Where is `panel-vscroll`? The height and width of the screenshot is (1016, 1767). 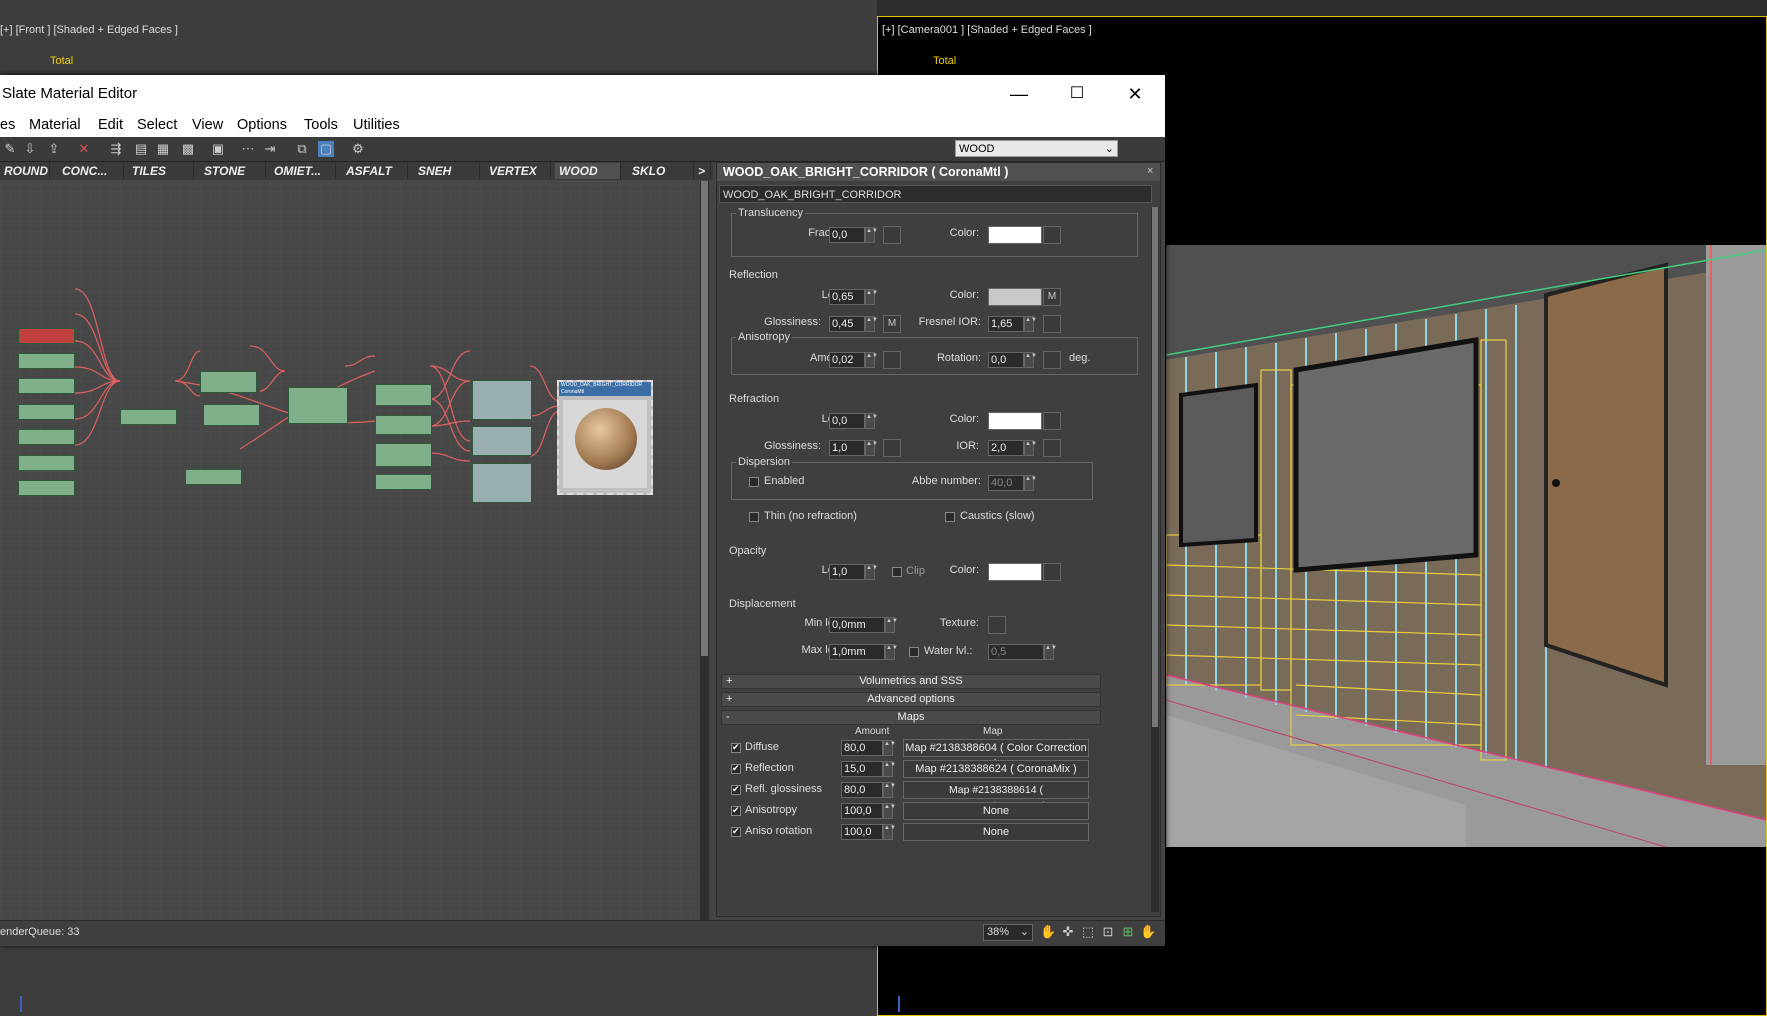
panel-vscroll is located at coordinates (1155, 559).